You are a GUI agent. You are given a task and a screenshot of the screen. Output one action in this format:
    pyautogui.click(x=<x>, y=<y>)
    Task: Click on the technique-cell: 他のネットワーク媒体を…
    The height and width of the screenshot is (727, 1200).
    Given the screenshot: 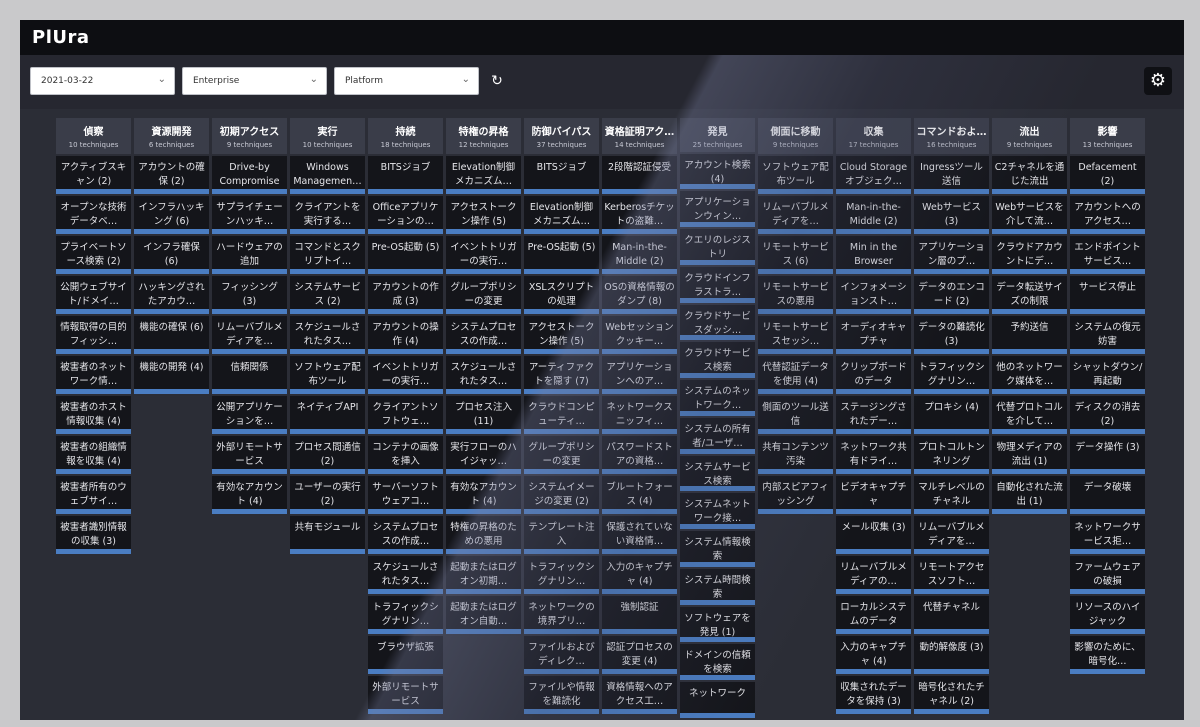 What is the action you would take?
    pyautogui.click(x=1029, y=375)
    